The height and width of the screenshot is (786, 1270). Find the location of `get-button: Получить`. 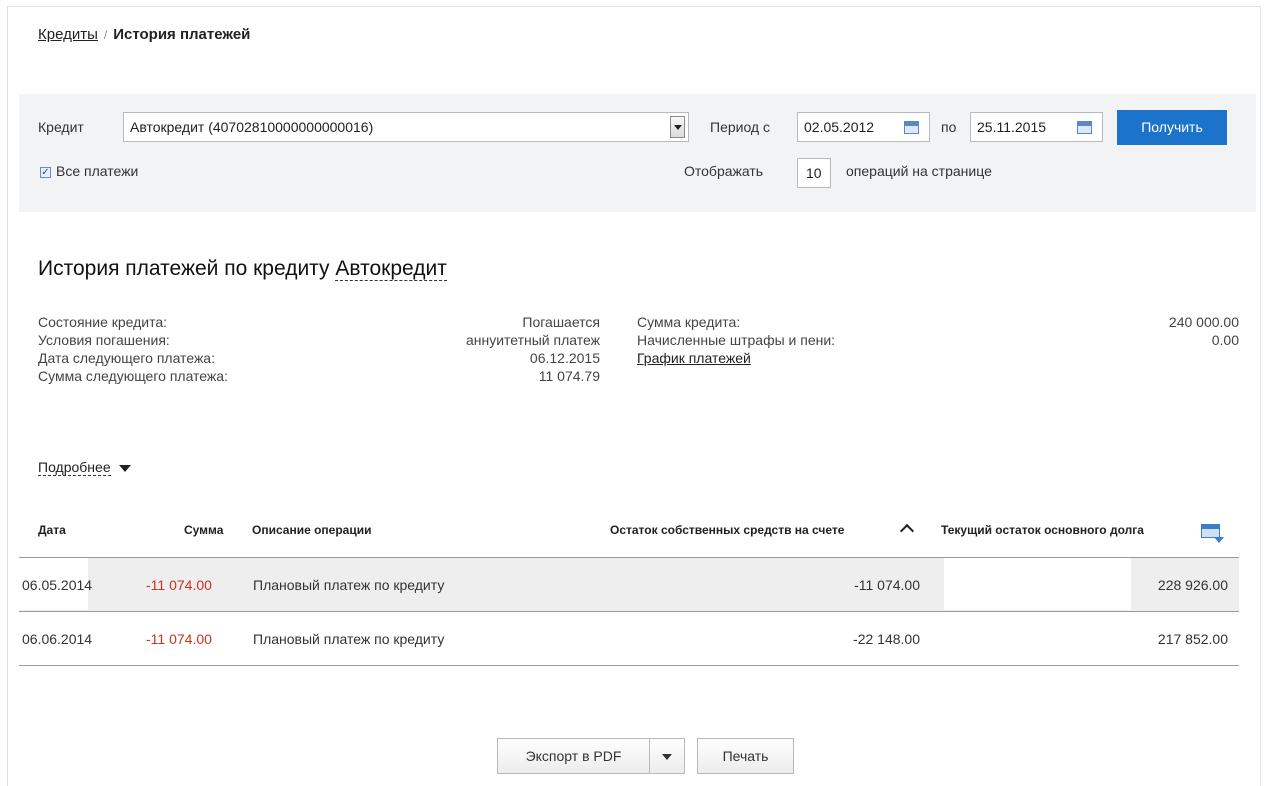

get-button: Получить is located at coordinates (1172, 127).